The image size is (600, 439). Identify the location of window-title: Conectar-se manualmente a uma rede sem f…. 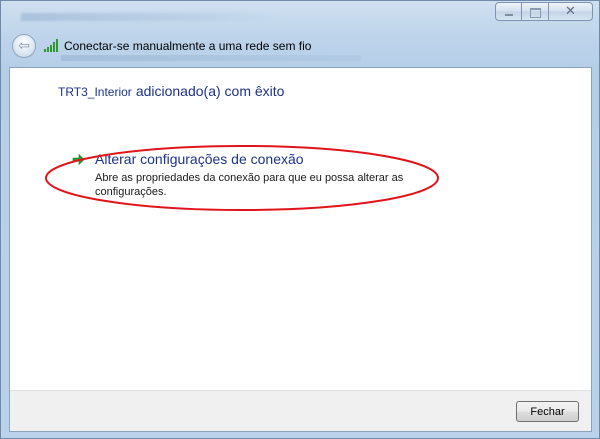
(188, 46).